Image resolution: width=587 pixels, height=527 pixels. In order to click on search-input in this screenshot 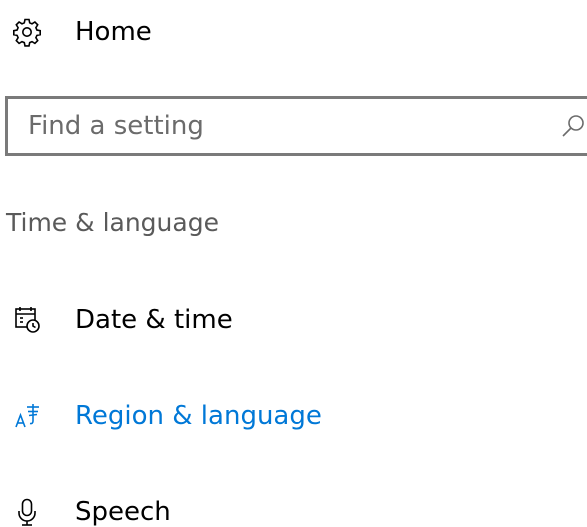, I will do `click(278, 126)`.